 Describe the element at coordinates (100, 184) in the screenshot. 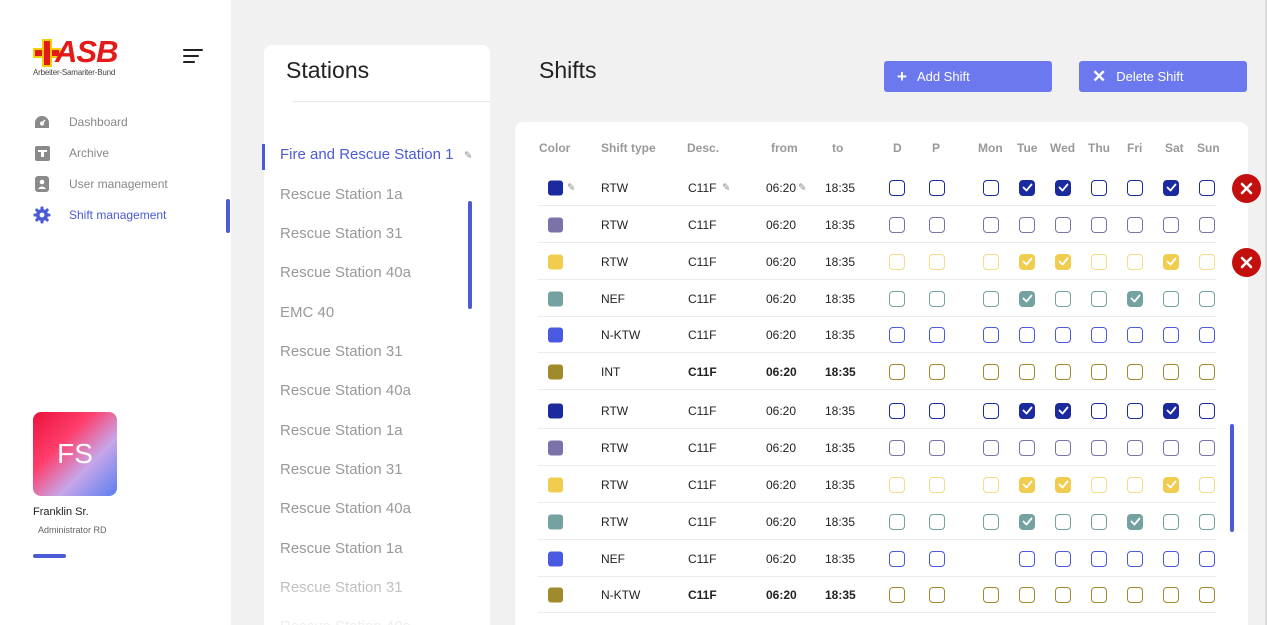

I see `nav-item-user-management: User management` at that location.